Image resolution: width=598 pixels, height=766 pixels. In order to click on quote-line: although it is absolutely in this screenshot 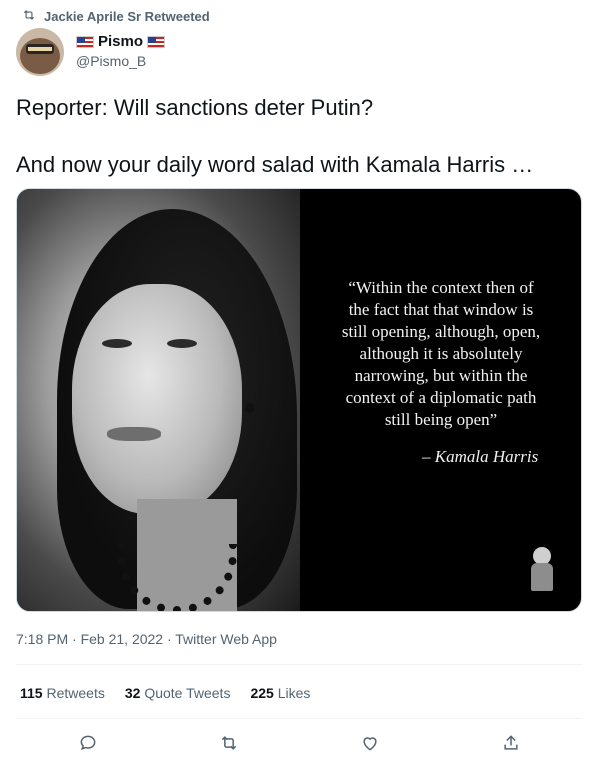, I will do `click(441, 353)`.